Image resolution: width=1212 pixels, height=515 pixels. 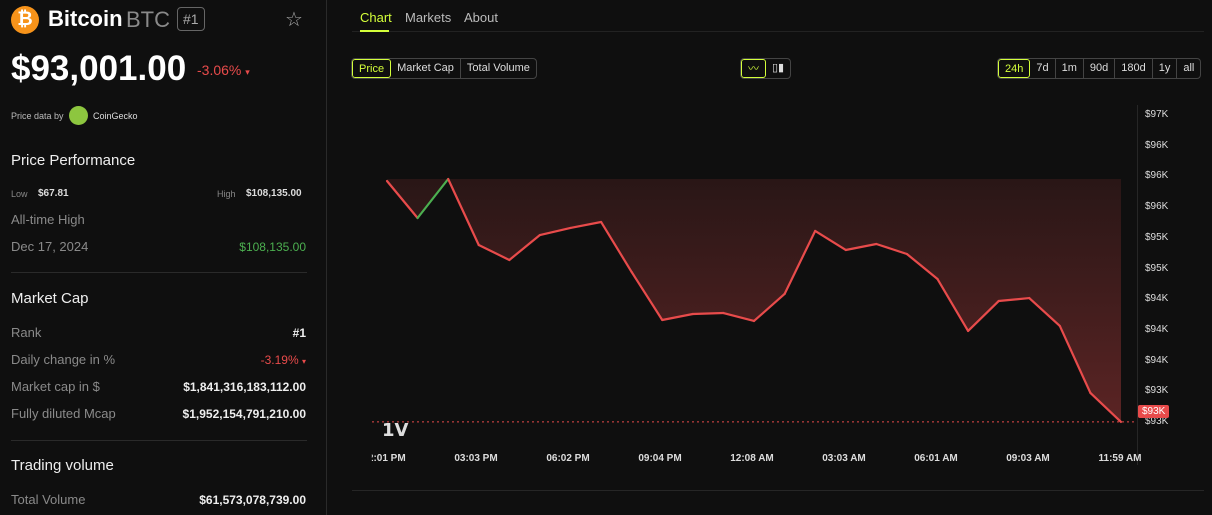 I want to click on coin-name: Bitcoin, so click(x=85, y=18).